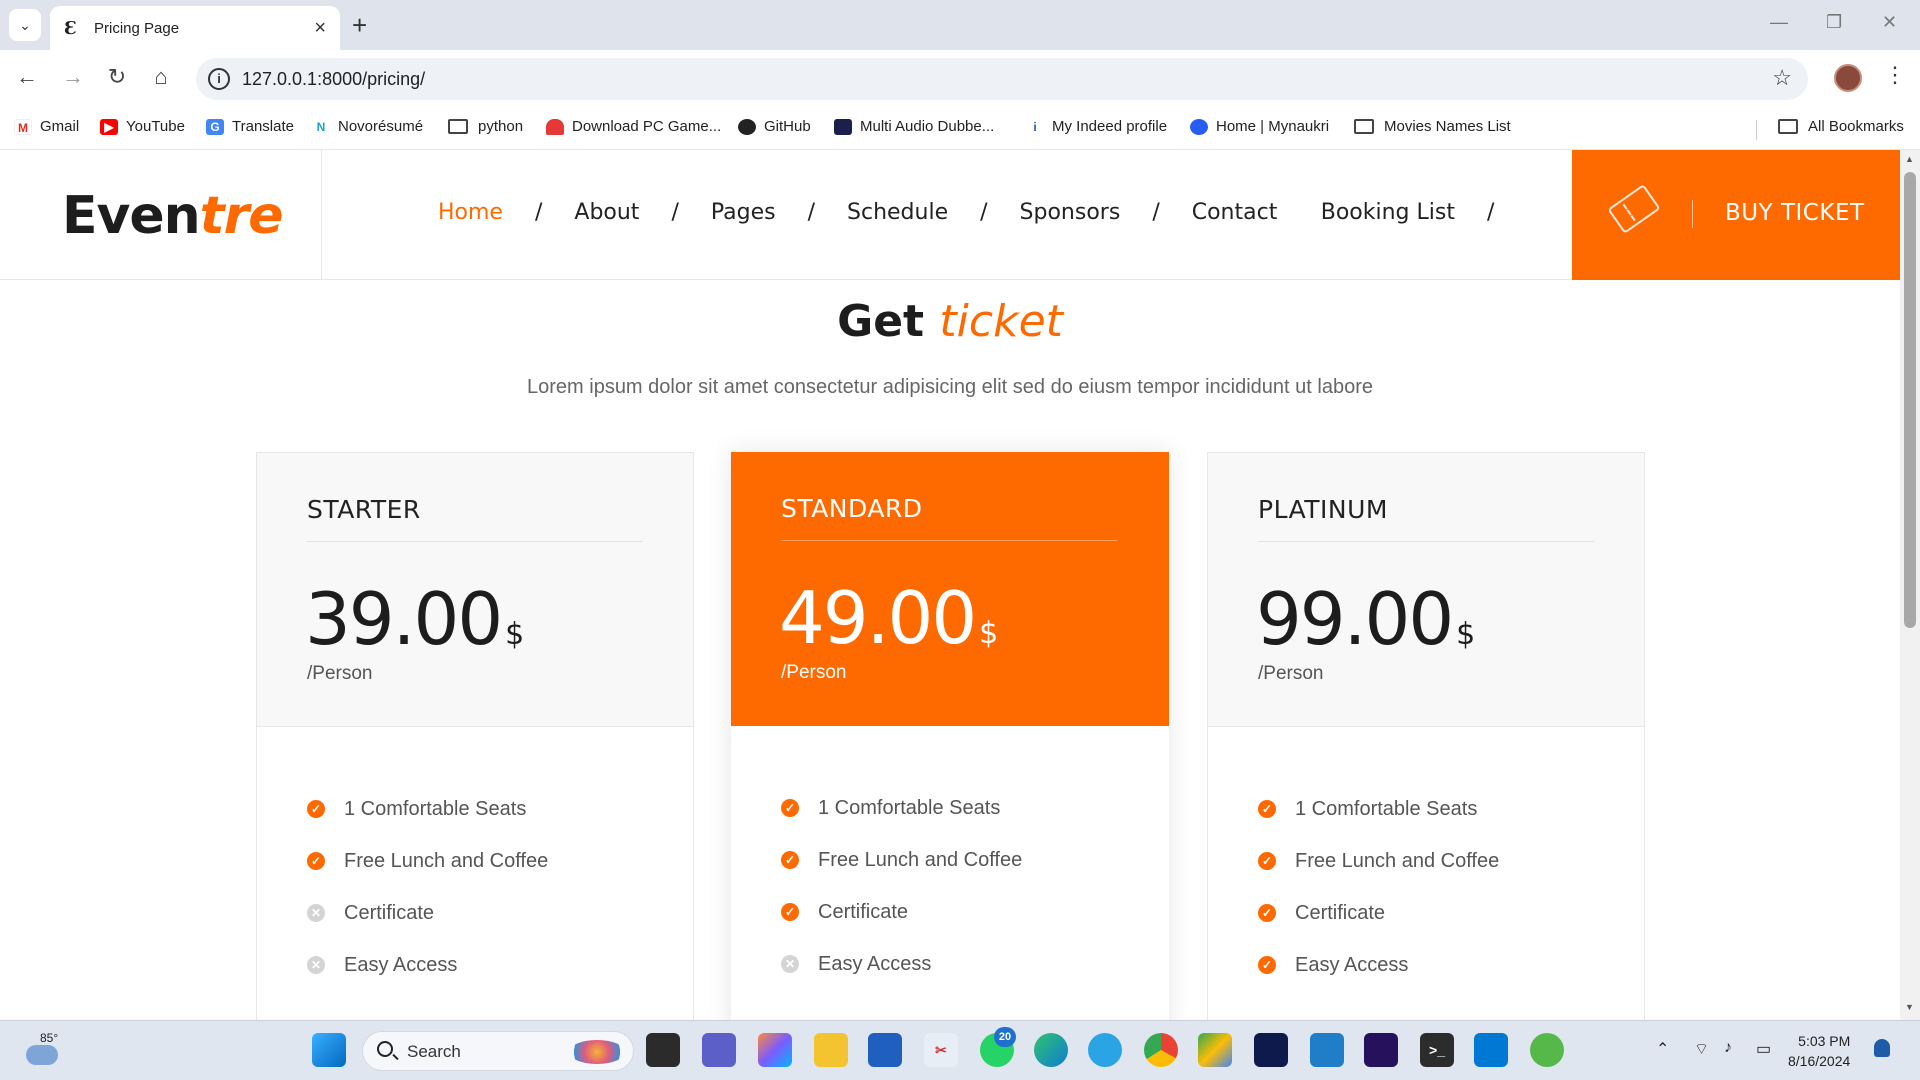 The image size is (1920, 1080). What do you see at coordinates (329, 1050) in the screenshot?
I see `start-windows-icon` at bounding box center [329, 1050].